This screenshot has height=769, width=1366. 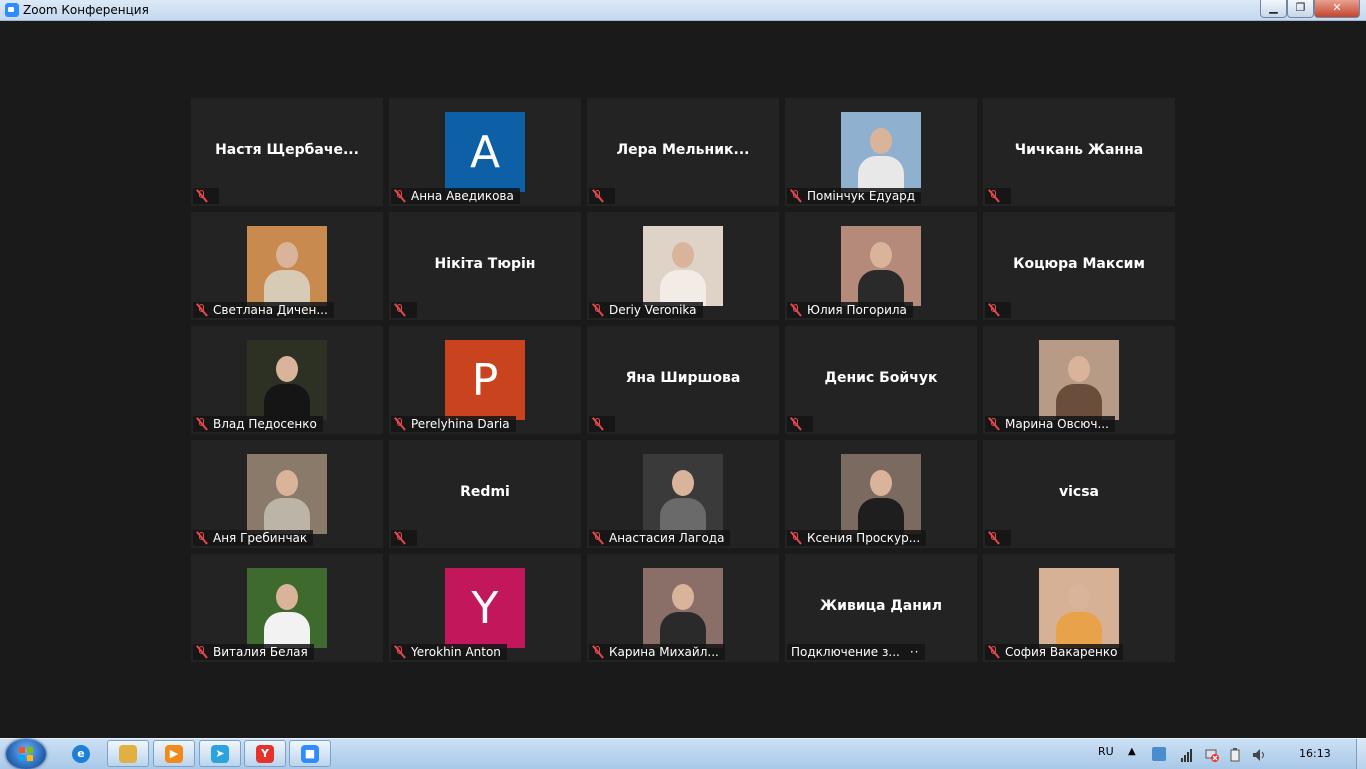 I want to click on volume-icon, so click(x=1259, y=754).